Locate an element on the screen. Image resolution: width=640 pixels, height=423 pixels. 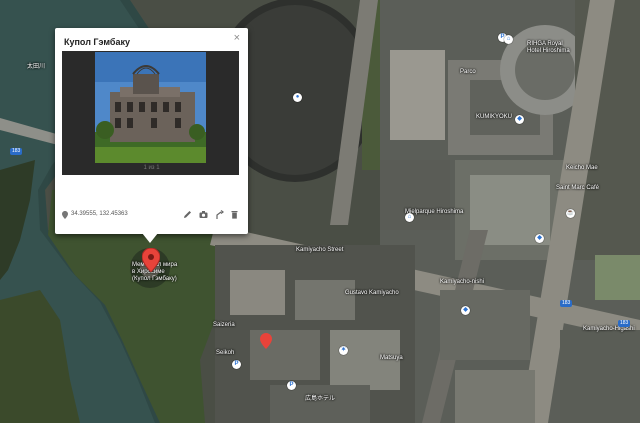
directions-icon is located at coordinates (219, 214).